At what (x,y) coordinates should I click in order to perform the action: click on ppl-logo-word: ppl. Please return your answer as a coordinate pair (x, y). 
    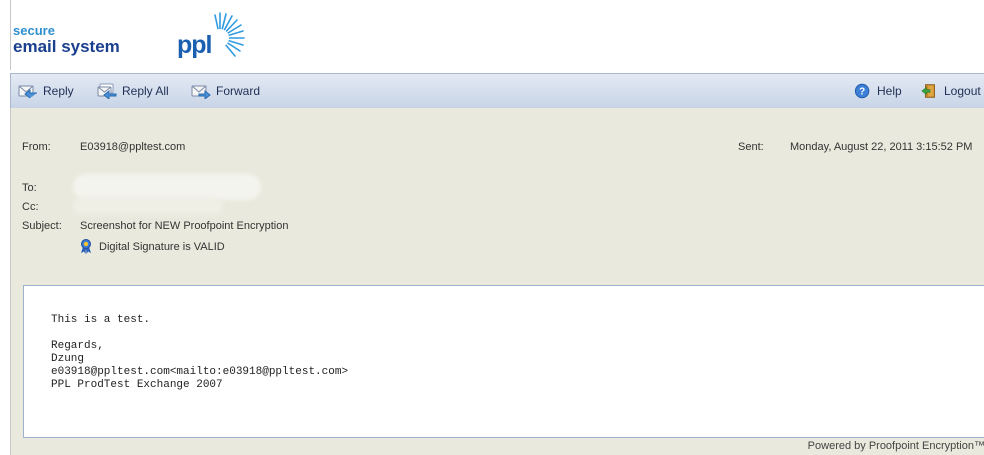
    Looking at the image, I should click on (194, 45).